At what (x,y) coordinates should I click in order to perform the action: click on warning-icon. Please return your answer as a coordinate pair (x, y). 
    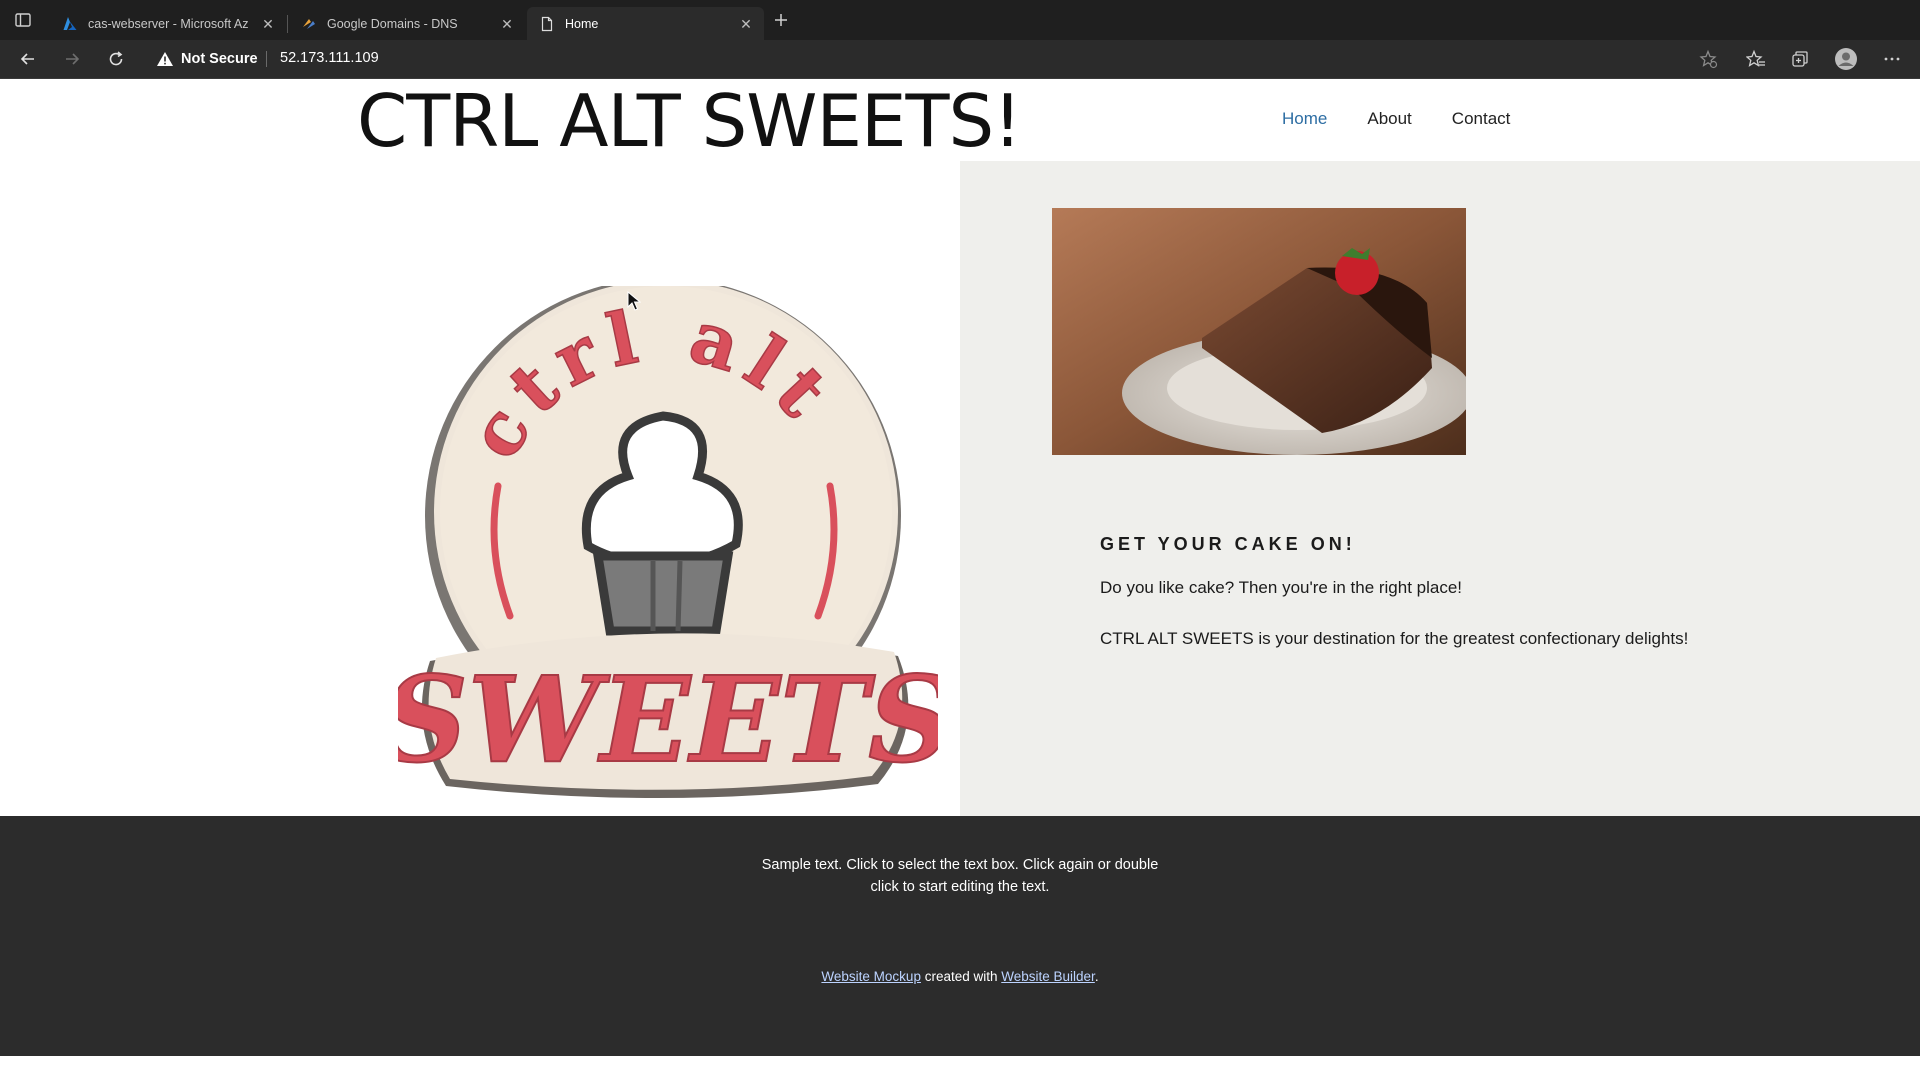
    Looking at the image, I should click on (165, 59).